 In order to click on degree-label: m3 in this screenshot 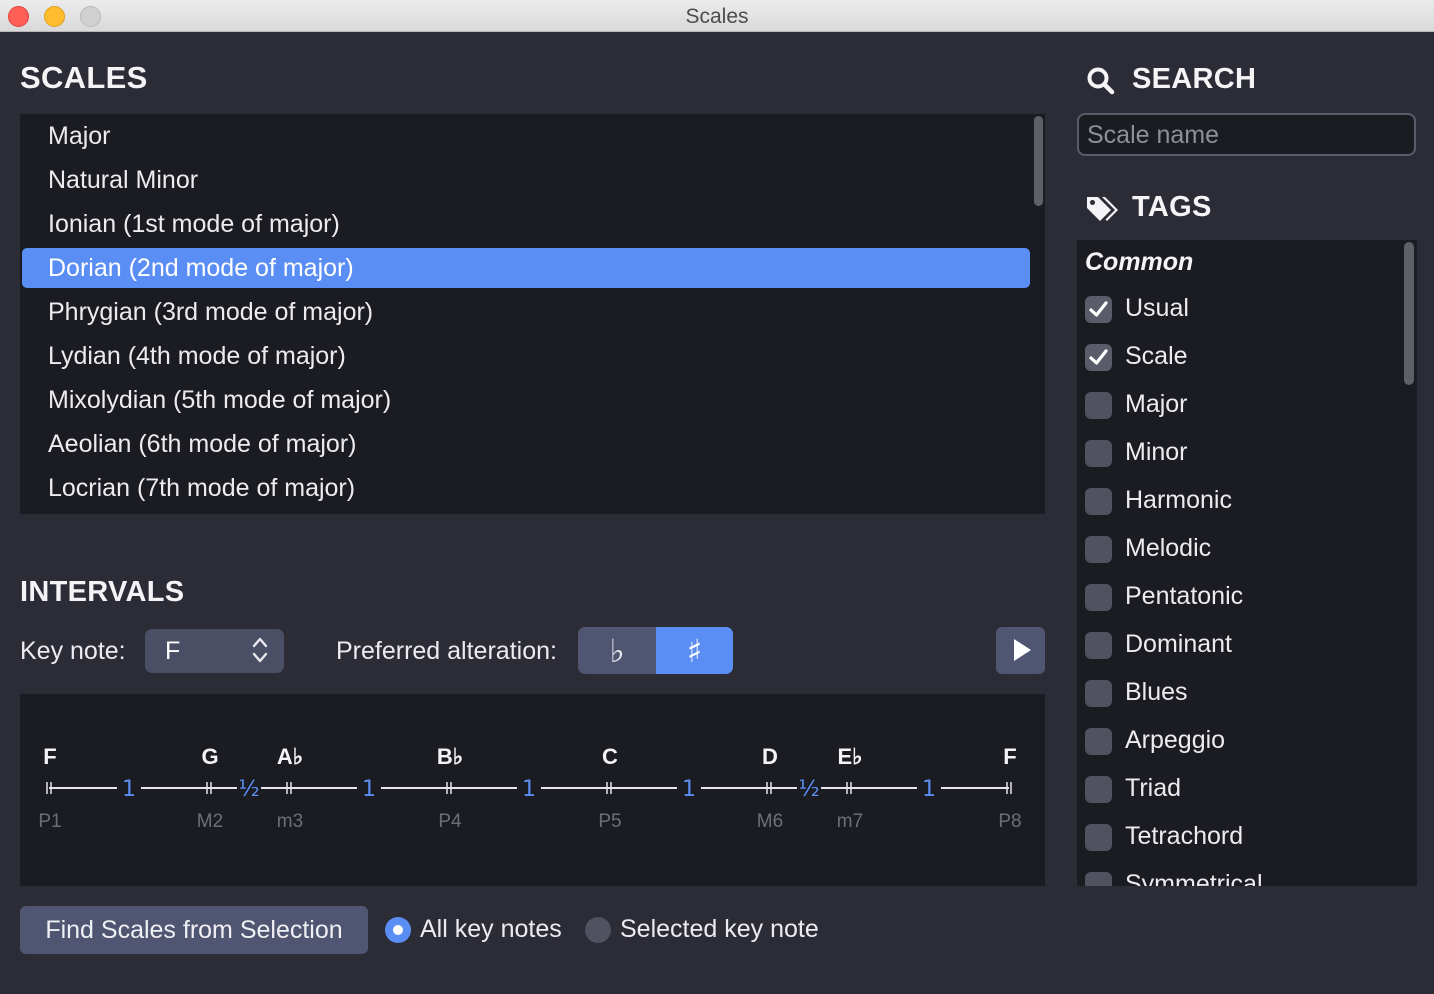, I will do `click(290, 821)`.